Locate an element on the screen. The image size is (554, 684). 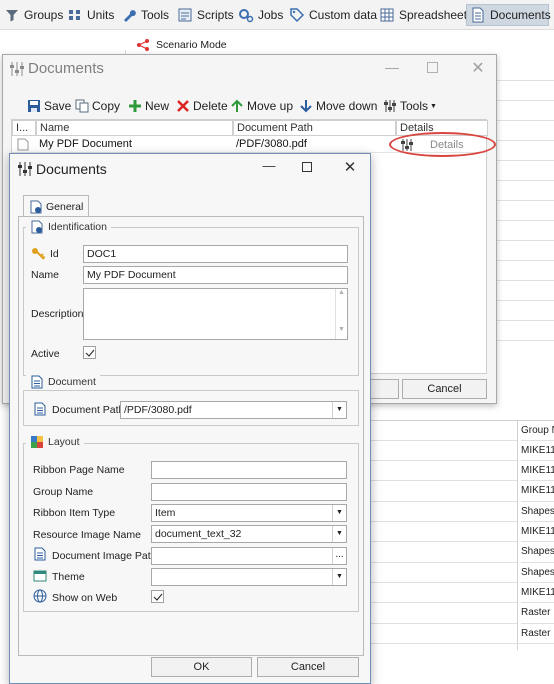
toolbar-spreadsheets-label: Spreadsheets is located at coordinates (436, 15).